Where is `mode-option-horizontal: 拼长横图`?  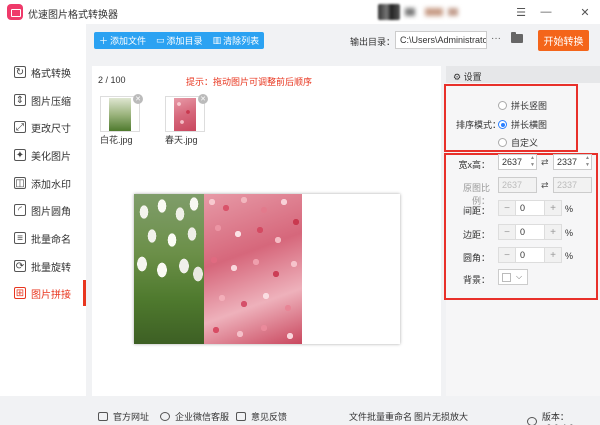
mode-option-horizontal: 拼长横图 is located at coordinates (522, 124).